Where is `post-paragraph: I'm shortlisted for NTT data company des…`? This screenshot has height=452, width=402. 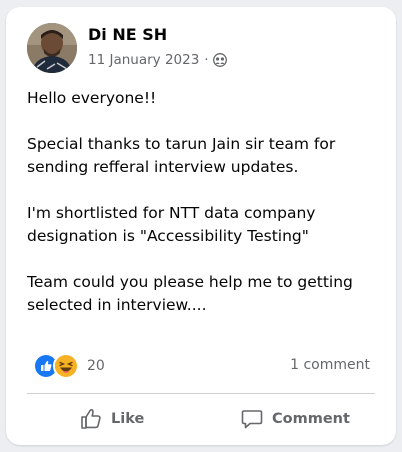 post-paragraph: I'm shortlisted for NTT data company des… is located at coordinates (171, 224).